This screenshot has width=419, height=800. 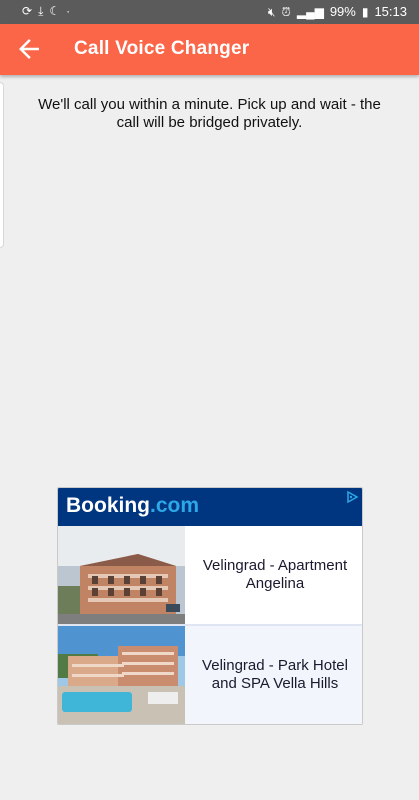 I want to click on moon-icon: ☾, so click(x=55, y=11).